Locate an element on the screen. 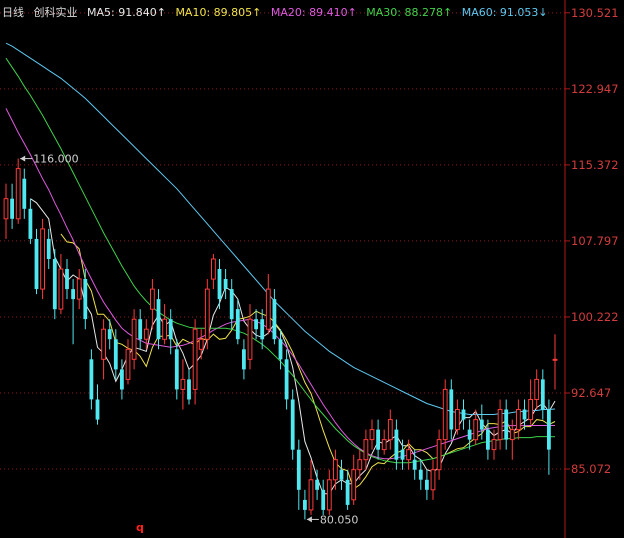 The image size is (624, 538). legend-ma60: MA60: 91.053↓ is located at coordinates (504, 12).